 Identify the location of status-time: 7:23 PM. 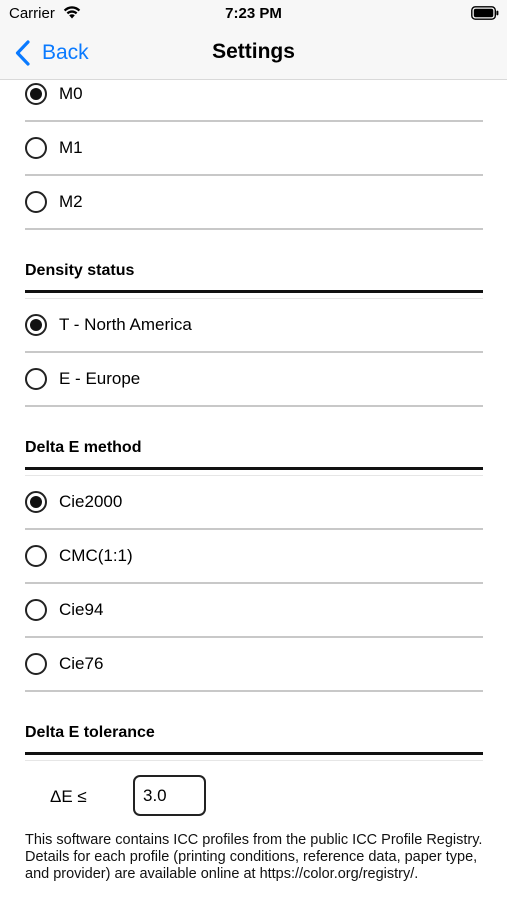
(253, 13).